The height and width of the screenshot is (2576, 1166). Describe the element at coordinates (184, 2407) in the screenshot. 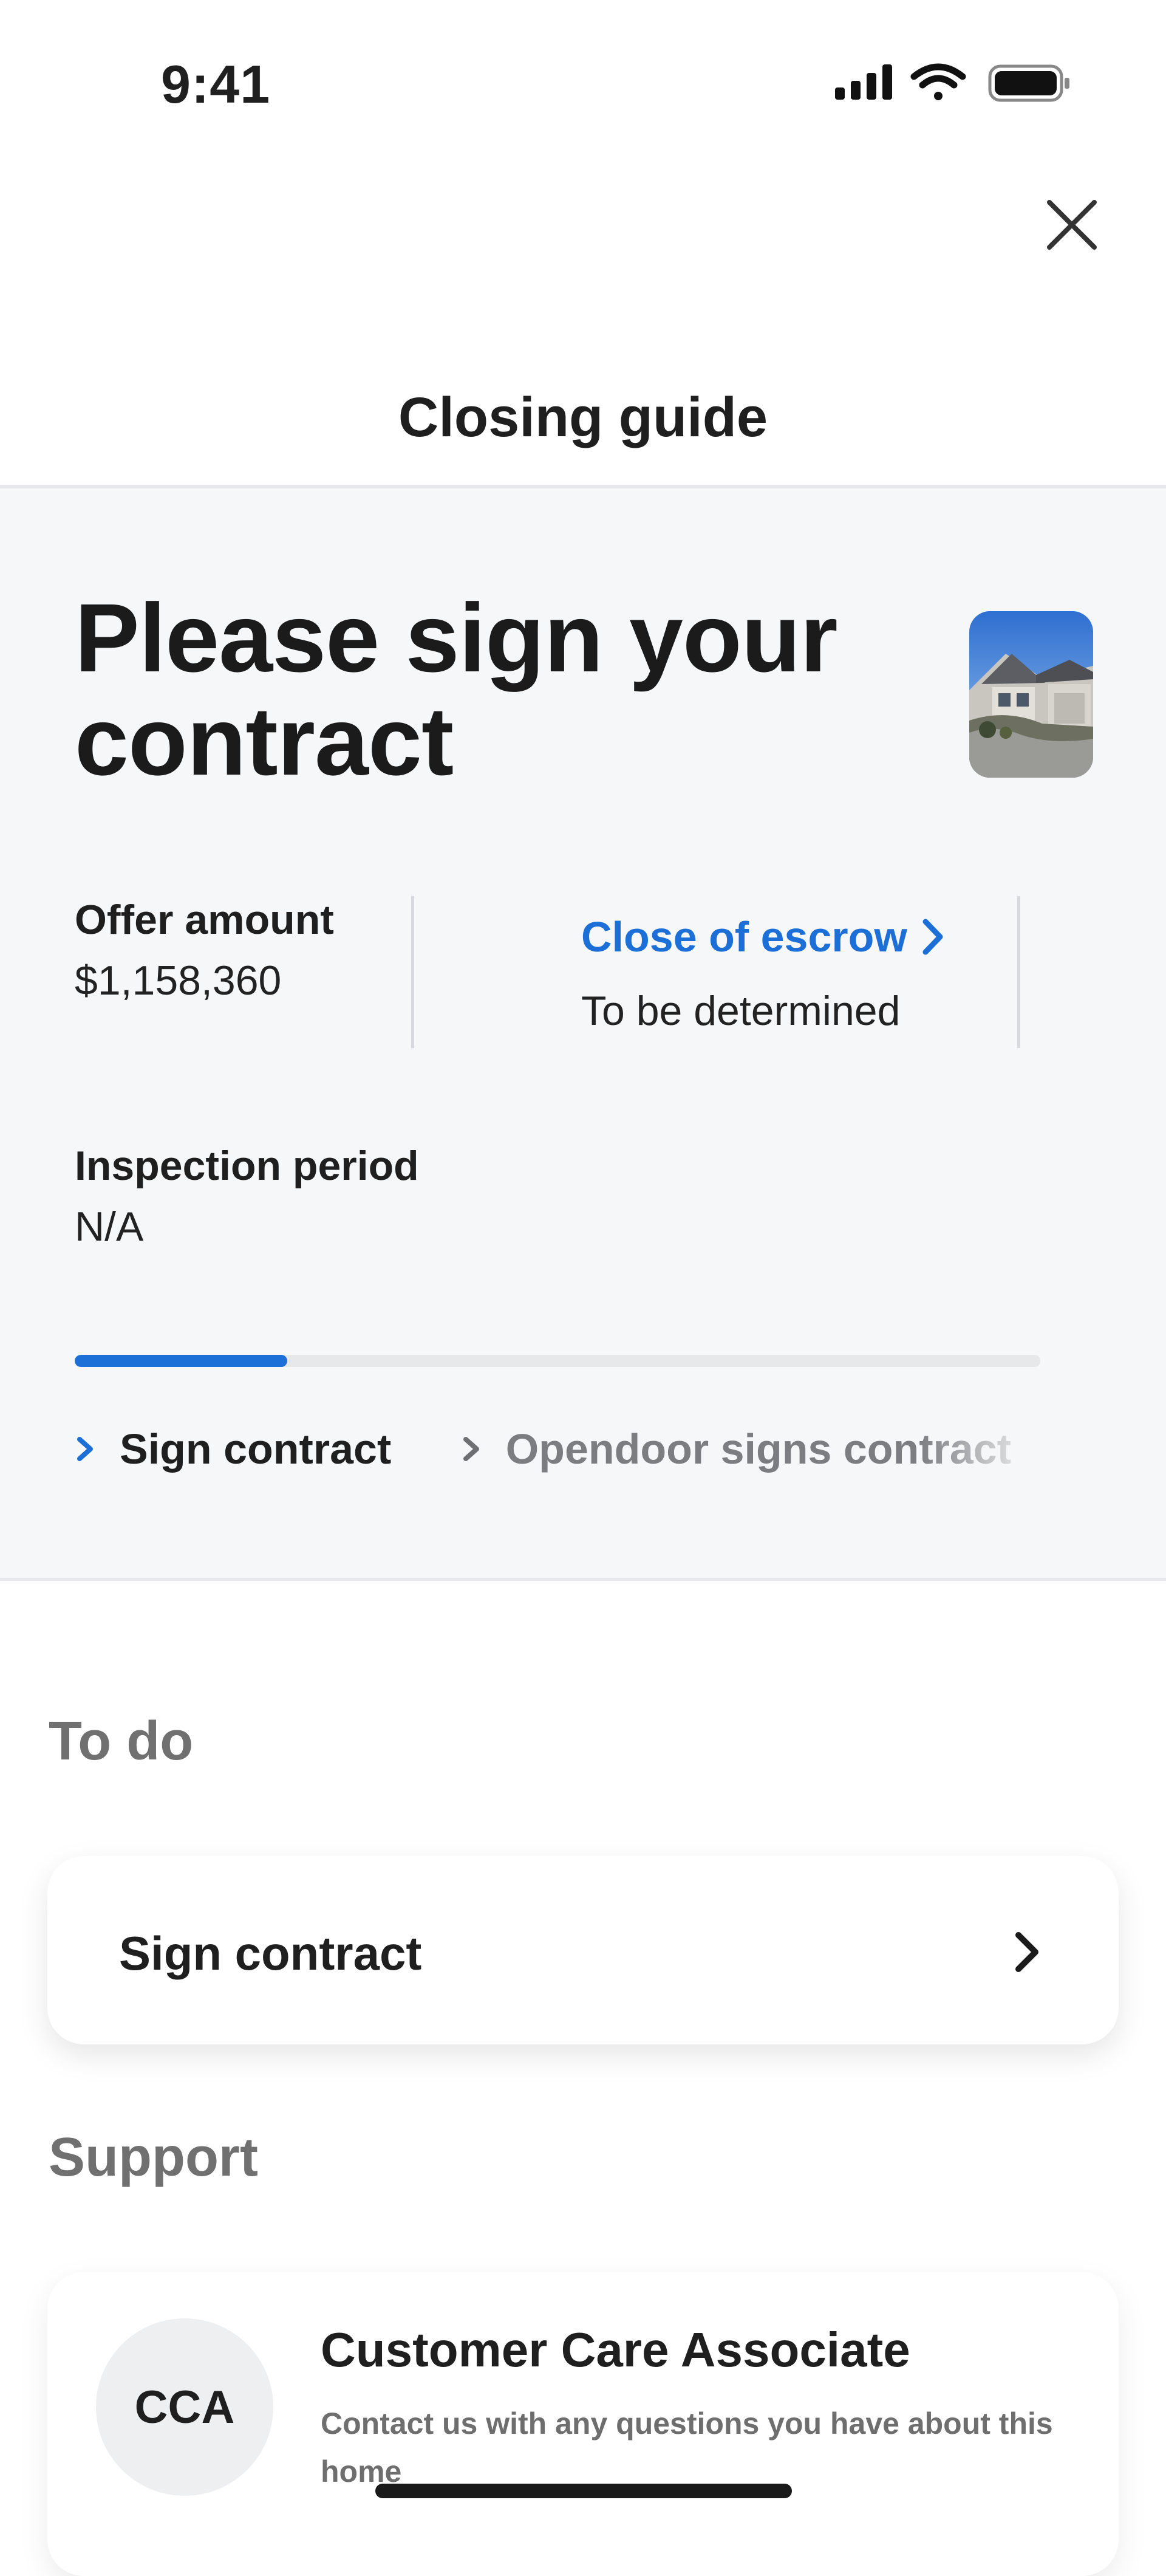

I see `avatar: CCA` at that location.